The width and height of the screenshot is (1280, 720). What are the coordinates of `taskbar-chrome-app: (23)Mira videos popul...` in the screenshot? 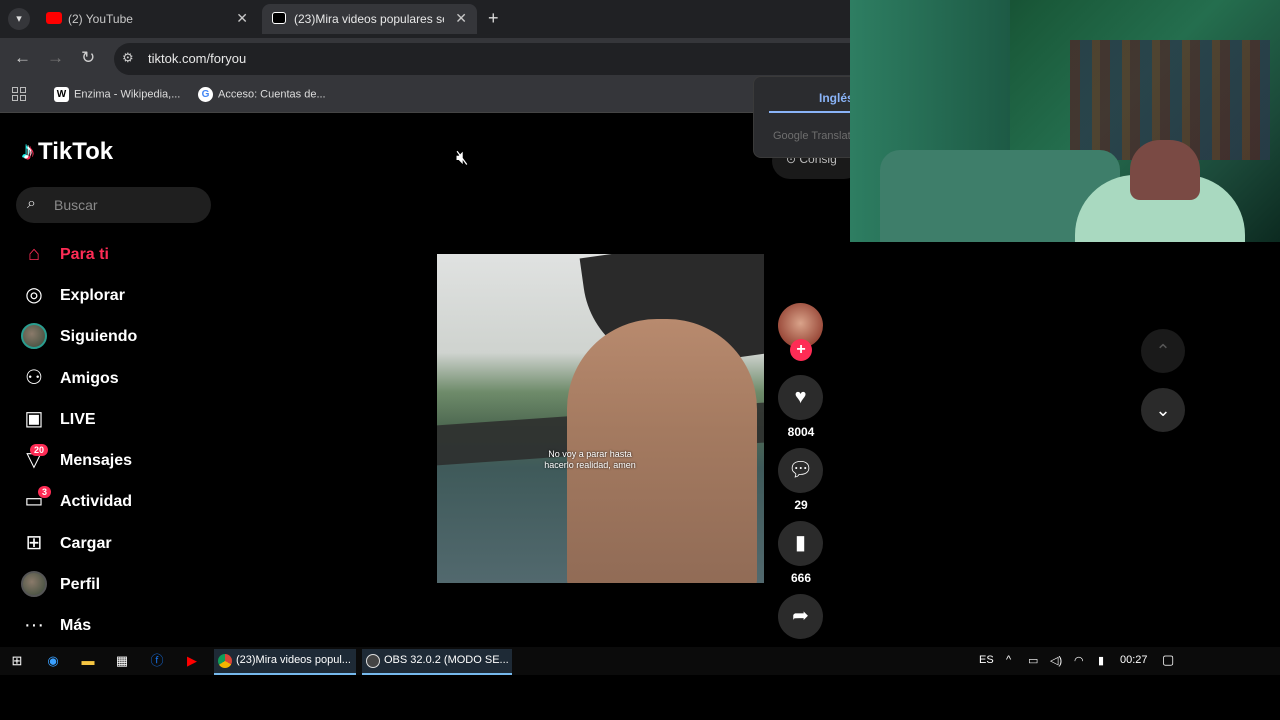 It's located at (285, 662).